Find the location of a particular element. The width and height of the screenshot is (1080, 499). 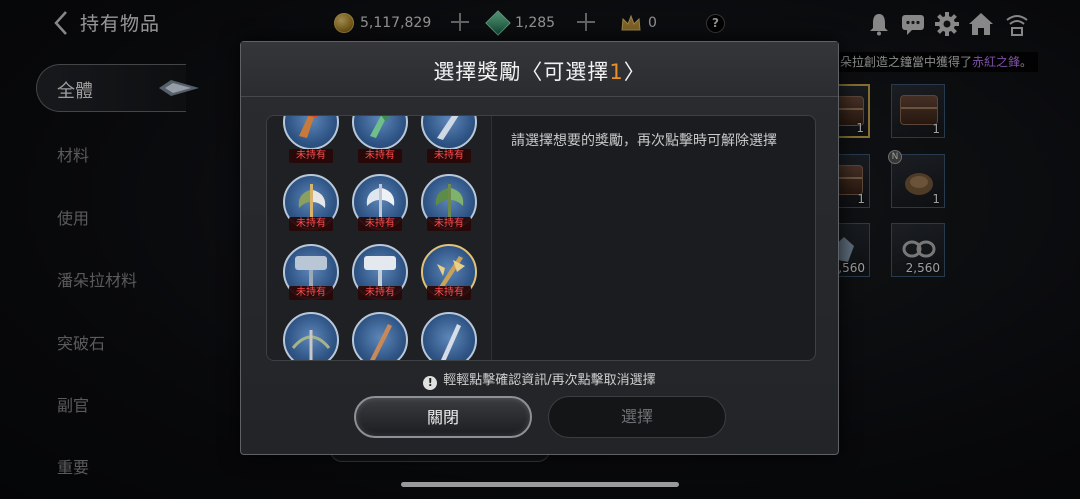

close-button: 關閉 is located at coordinates (443, 417).